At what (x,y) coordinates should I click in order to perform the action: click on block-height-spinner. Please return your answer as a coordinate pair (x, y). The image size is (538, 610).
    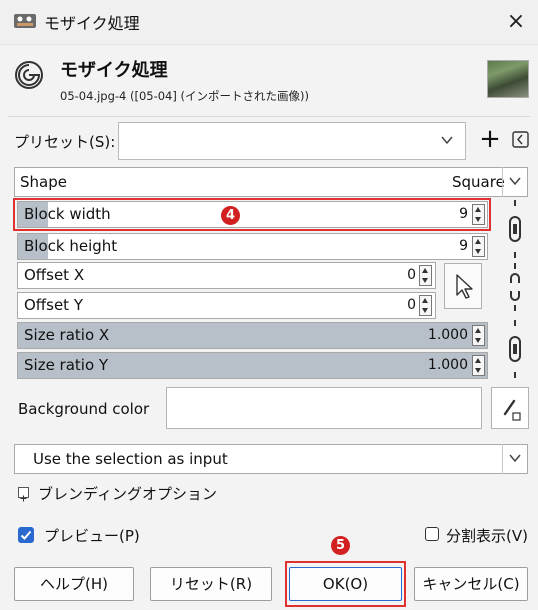
    Looking at the image, I should click on (478, 246).